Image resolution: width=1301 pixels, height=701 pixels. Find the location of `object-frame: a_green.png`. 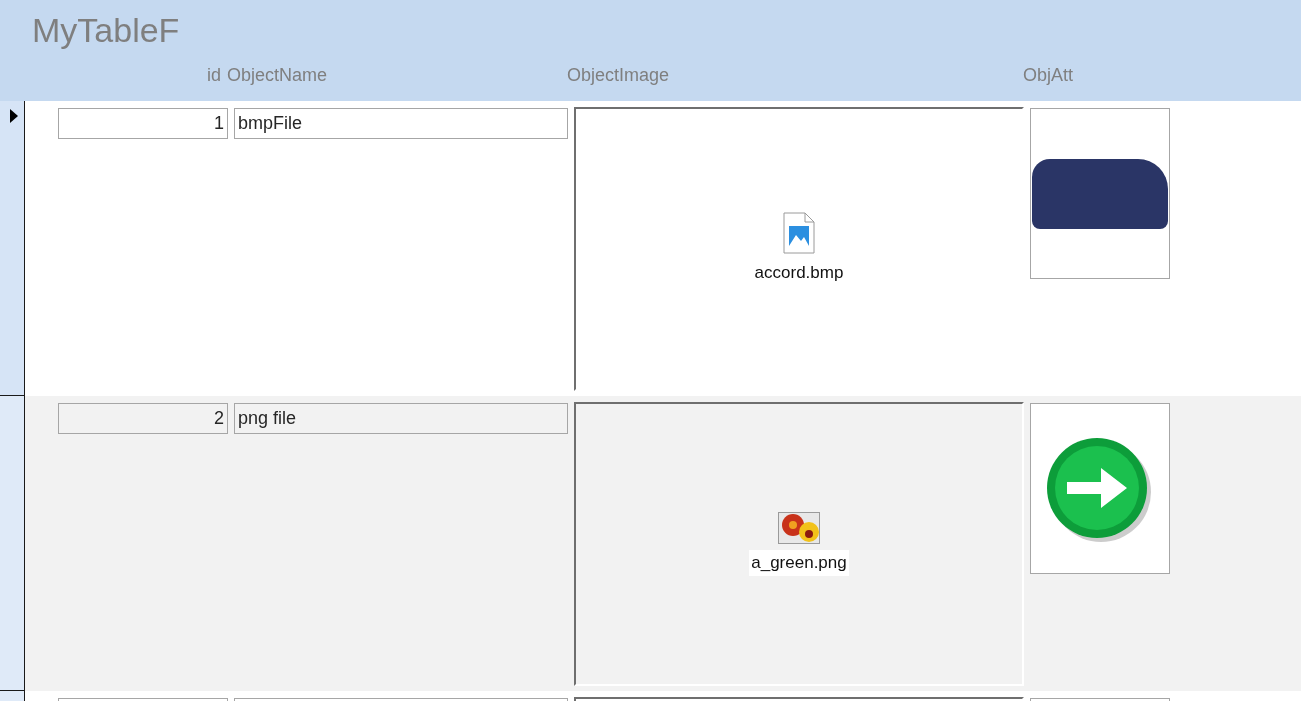

object-frame: a_green.png is located at coordinates (799, 544).